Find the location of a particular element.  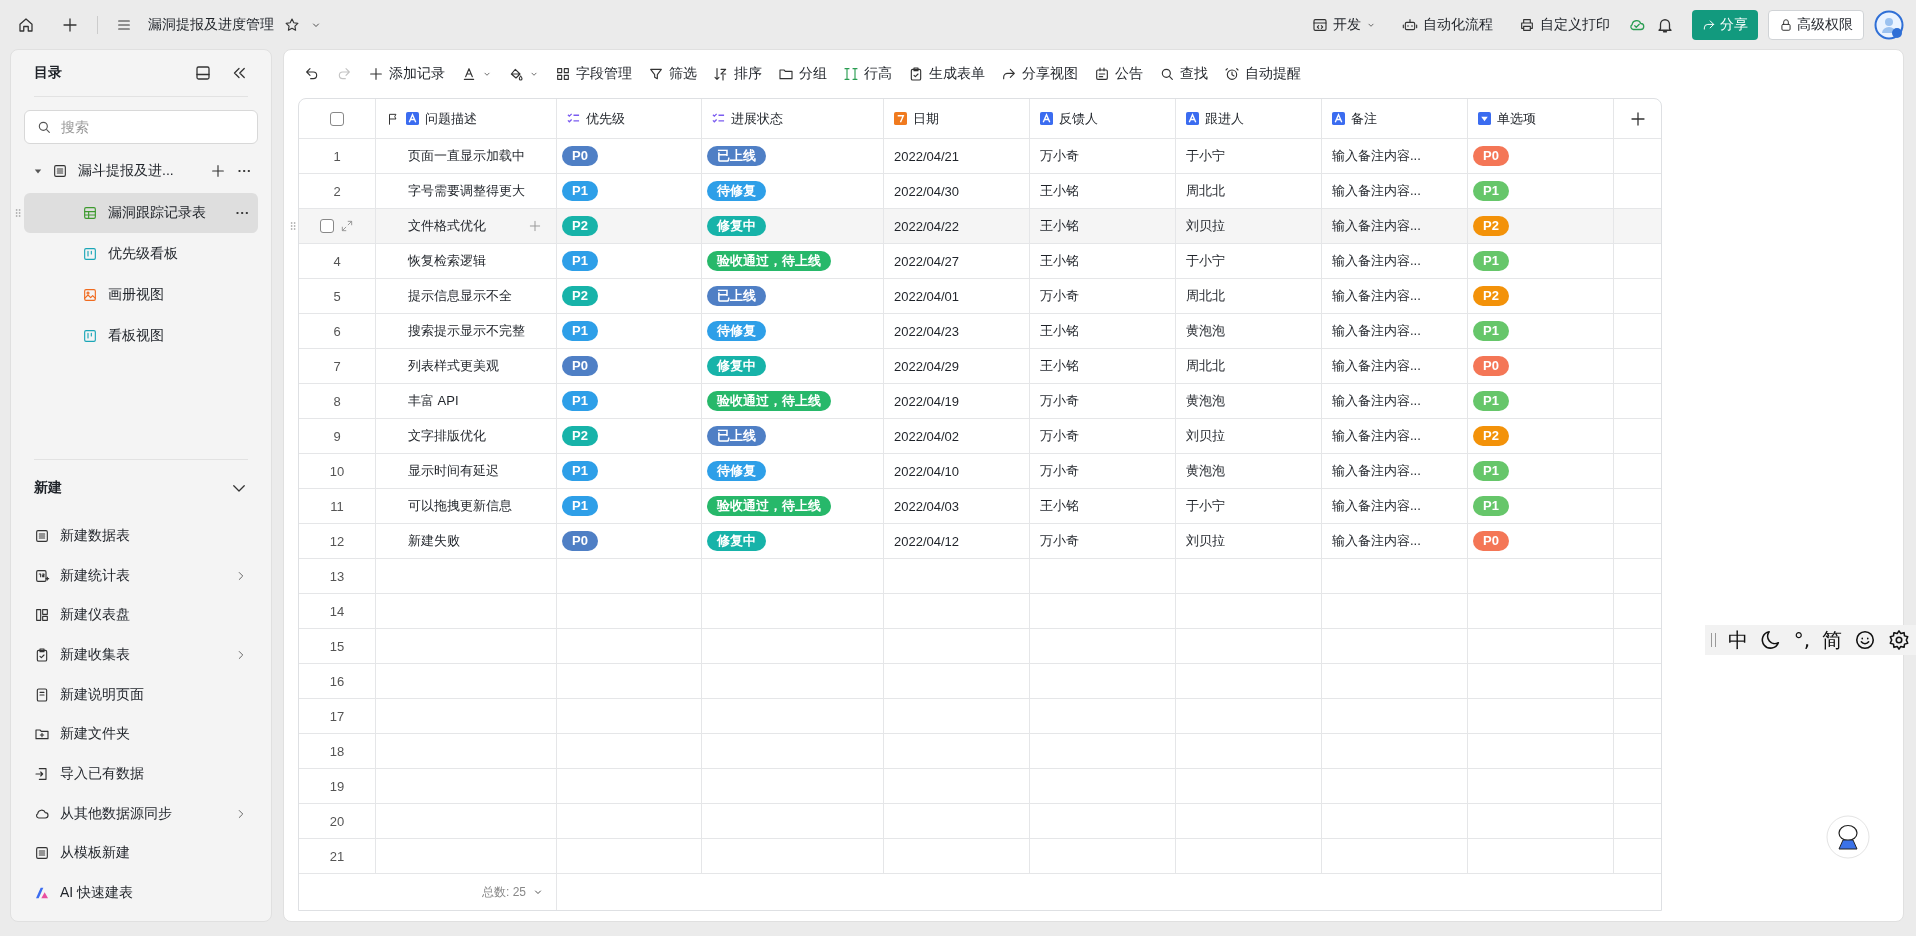

moon-icon is located at coordinates (1770, 640).